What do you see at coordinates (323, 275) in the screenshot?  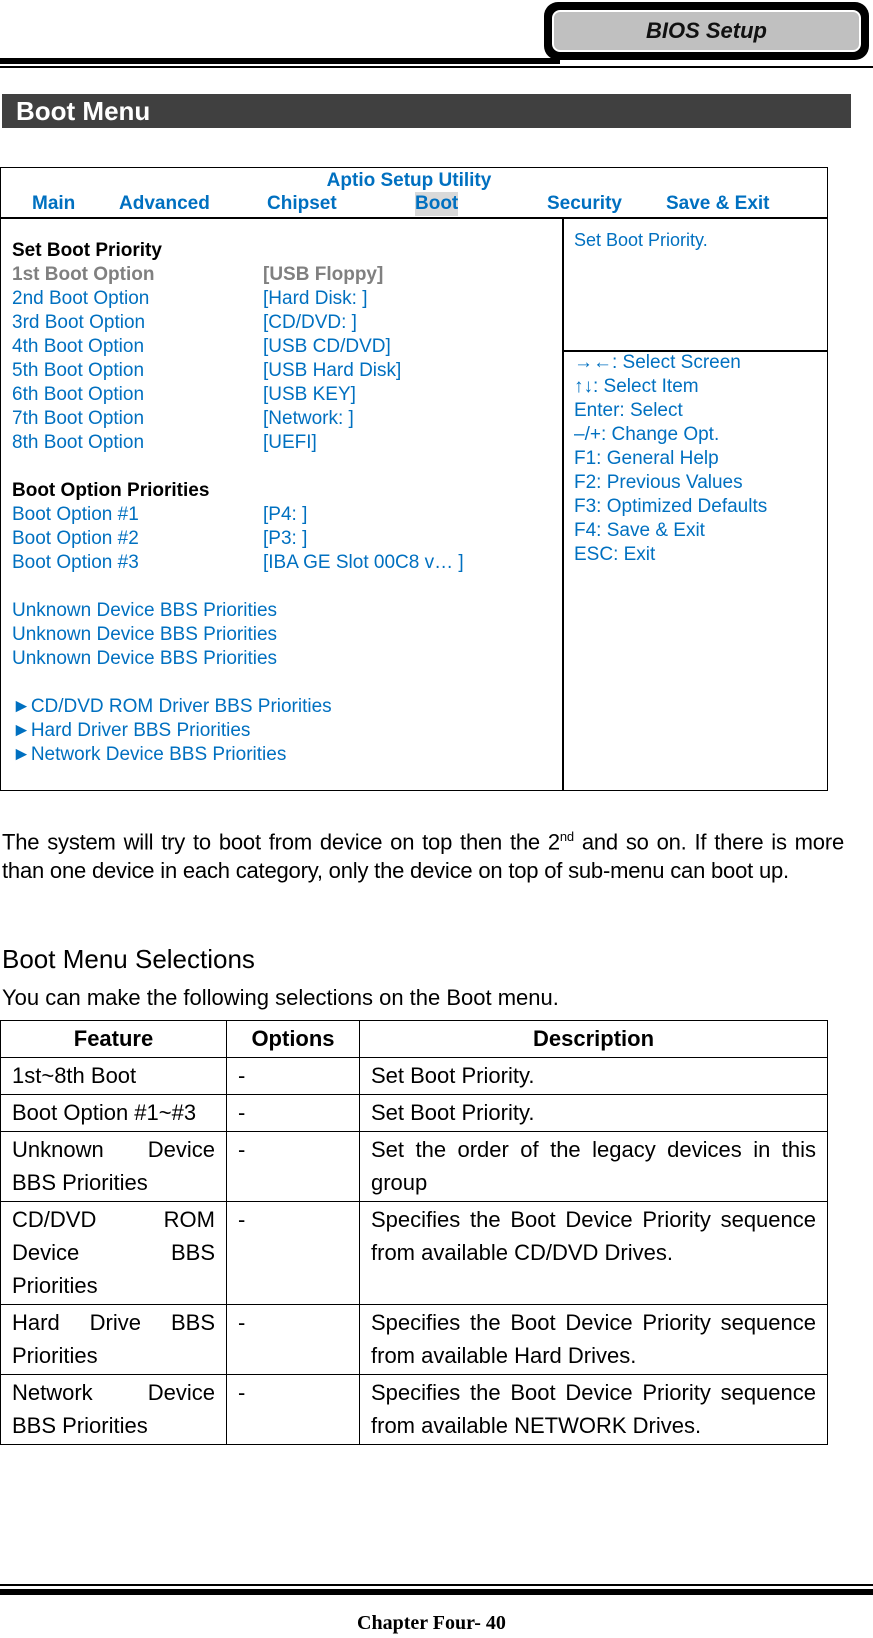 I see `boot-option-value: [USB Floppy]` at bounding box center [323, 275].